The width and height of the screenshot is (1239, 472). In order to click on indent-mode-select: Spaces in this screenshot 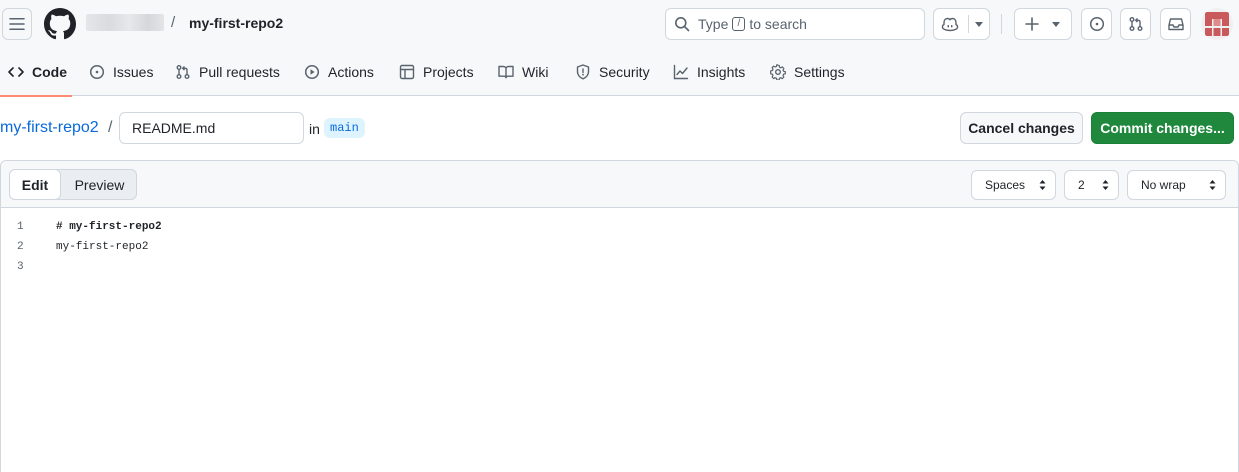, I will do `click(1013, 185)`.